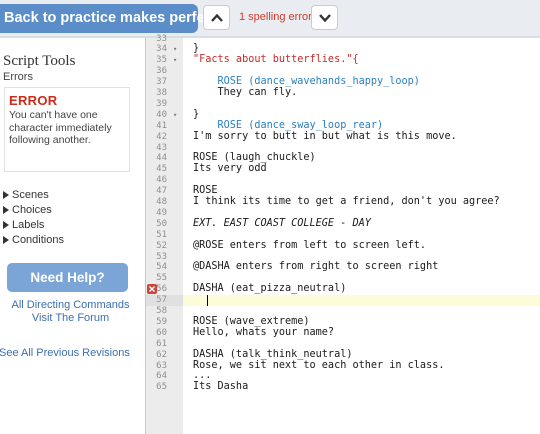  What do you see at coordinates (161, 202) in the screenshot?
I see `line-number: 48` at bounding box center [161, 202].